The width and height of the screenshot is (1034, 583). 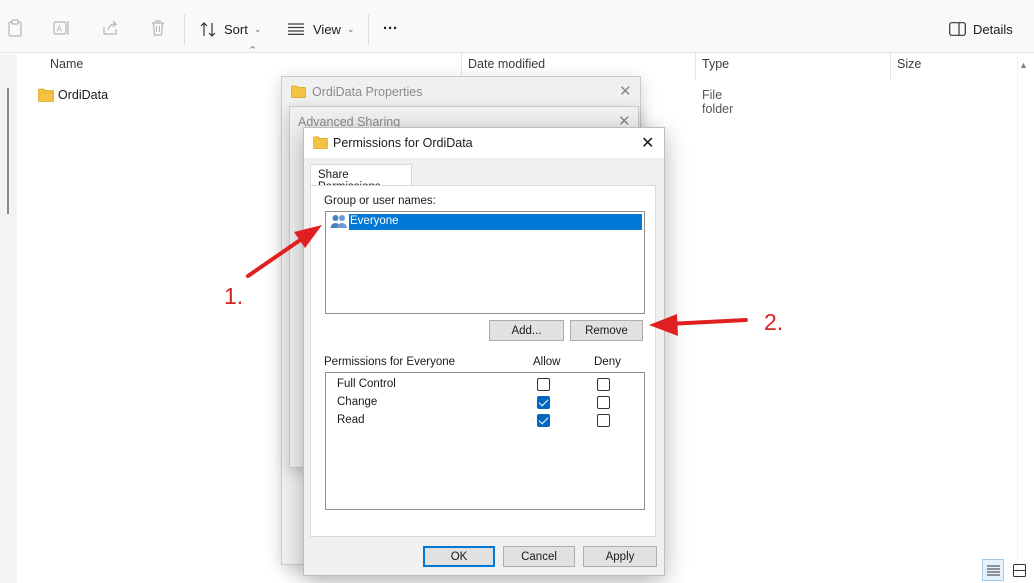 I want to click on details-view-icon, so click(x=993, y=570).